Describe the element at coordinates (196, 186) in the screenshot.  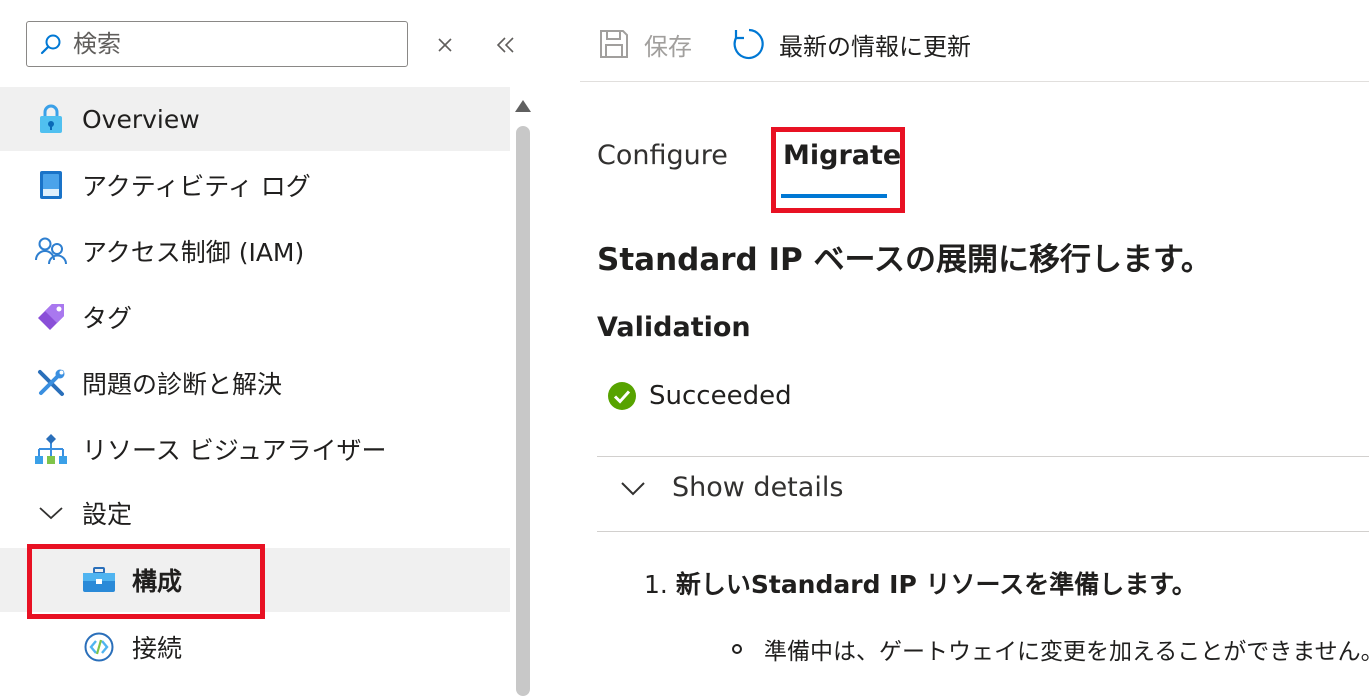
I see `nav-item-label: アクティビティ ログ` at that location.